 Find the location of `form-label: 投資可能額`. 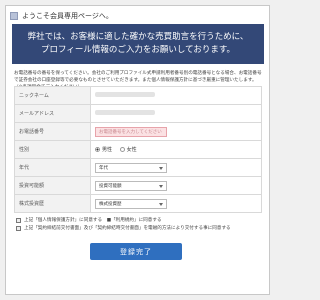

form-label: 投資可能額 is located at coordinates (52, 185).